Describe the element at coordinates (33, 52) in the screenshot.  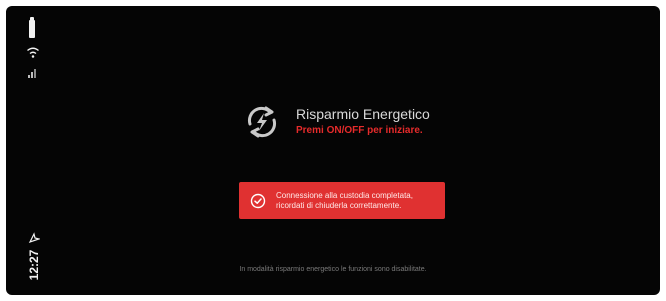
I see `wifi-icon` at that location.